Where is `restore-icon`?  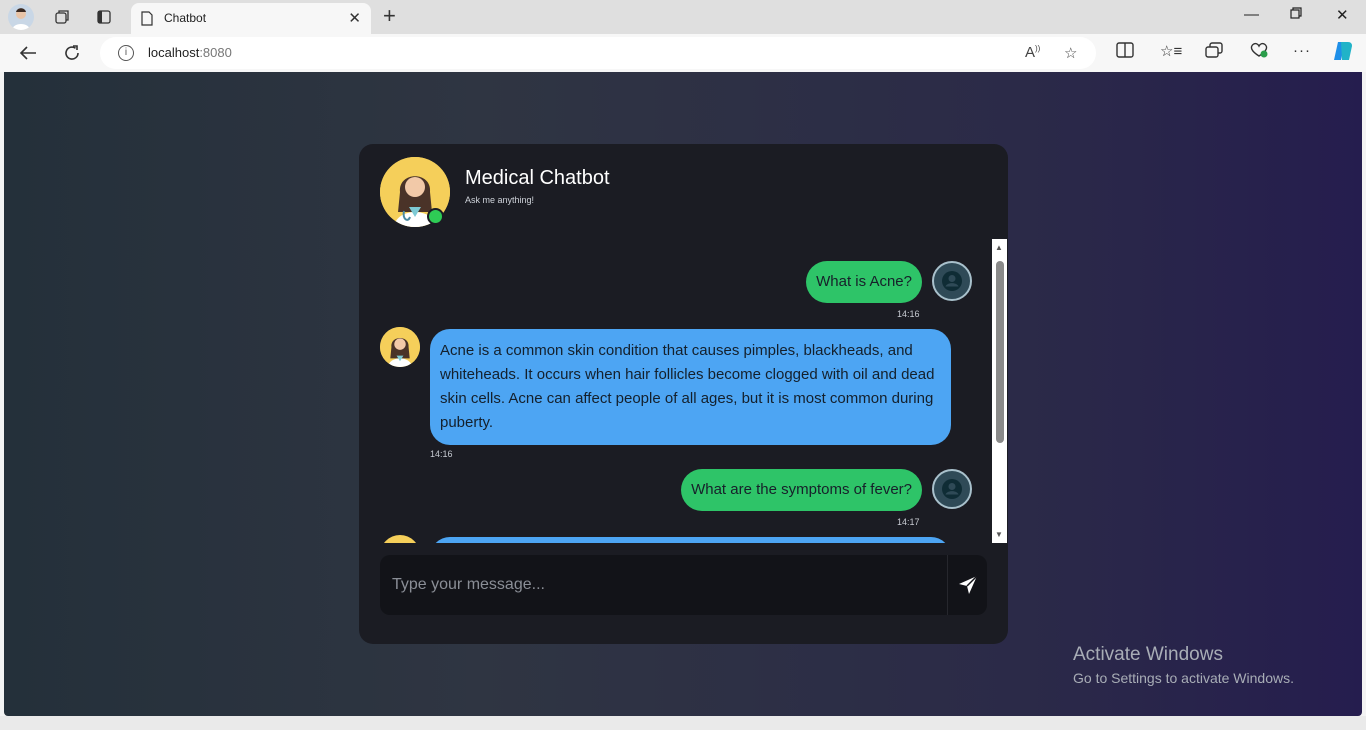 restore-icon is located at coordinates (1296, 14).